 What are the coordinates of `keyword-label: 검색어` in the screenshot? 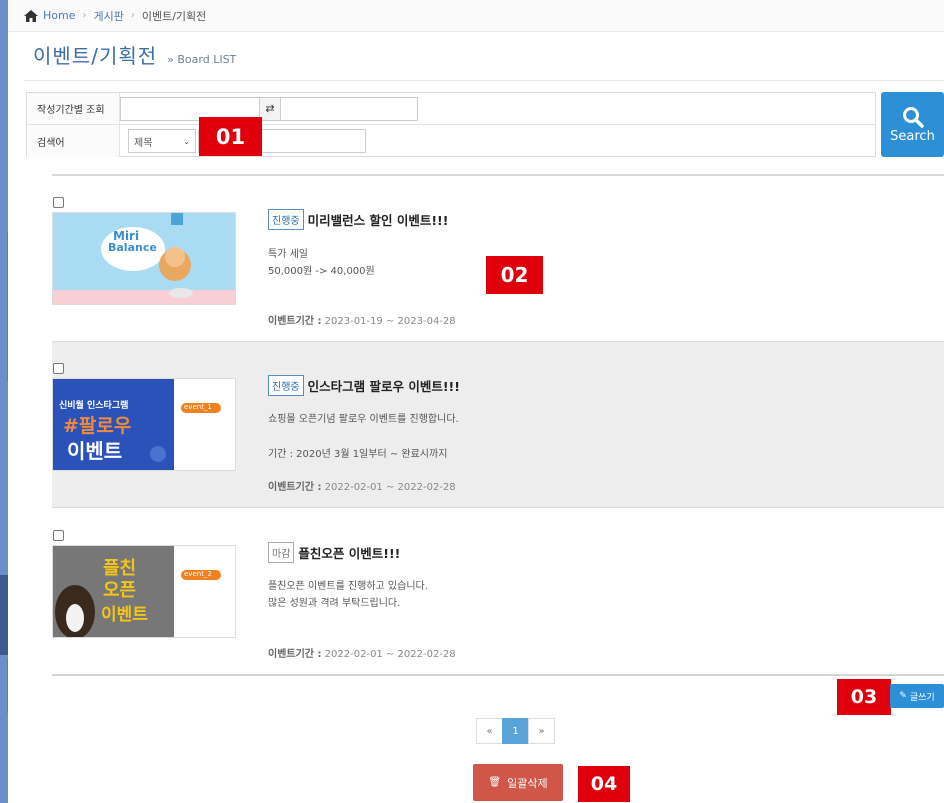 It's located at (73, 141).